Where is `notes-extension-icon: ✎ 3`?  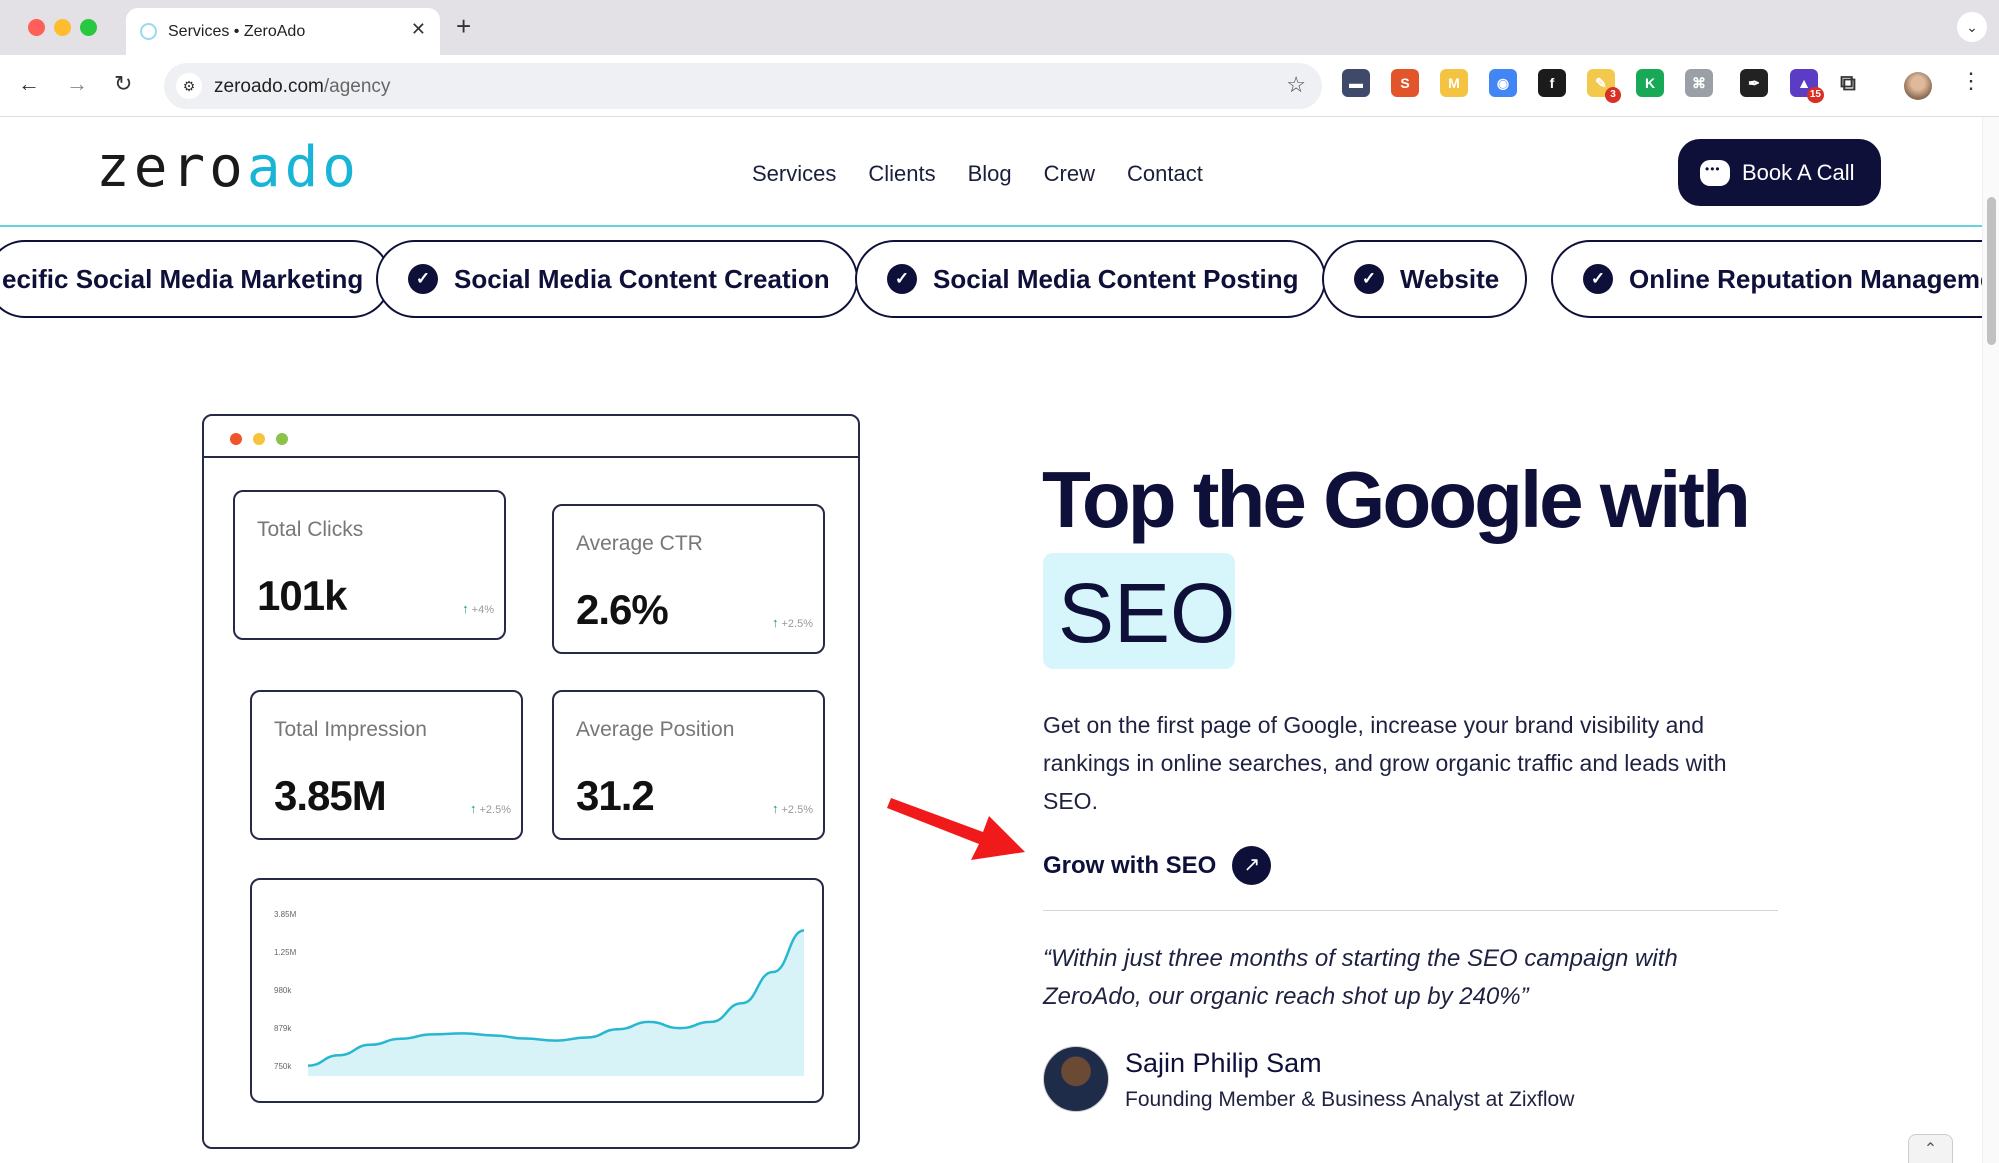
notes-extension-icon: ✎ 3 is located at coordinates (1604, 86).